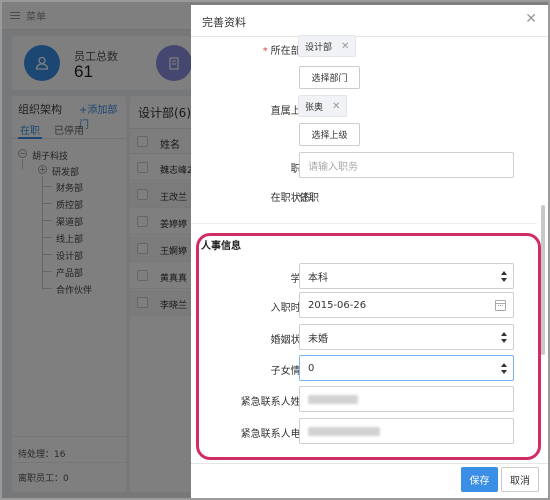 The image size is (550, 500). Describe the element at coordinates (406, 305) in the screenshot. I see `hire-date-input: 2015-06-26` at that location.